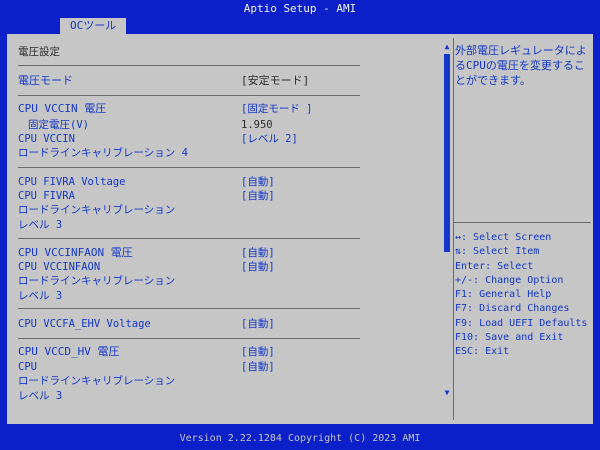 The image size is (600, 450). Describe the element at coordinates (58, 125) in the screenshot. I see `setting-fixed-voltage: 固定電圧(V)` at that location.